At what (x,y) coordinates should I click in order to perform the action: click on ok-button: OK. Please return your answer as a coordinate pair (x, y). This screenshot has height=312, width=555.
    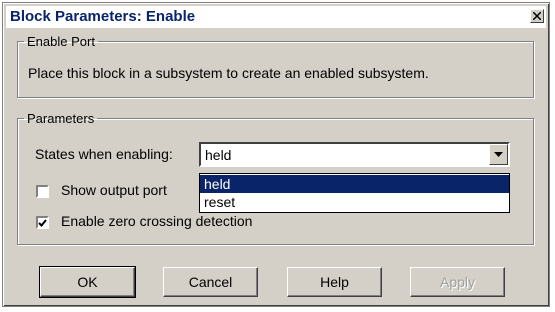
    Looking at the image, I should click on (87, 282).